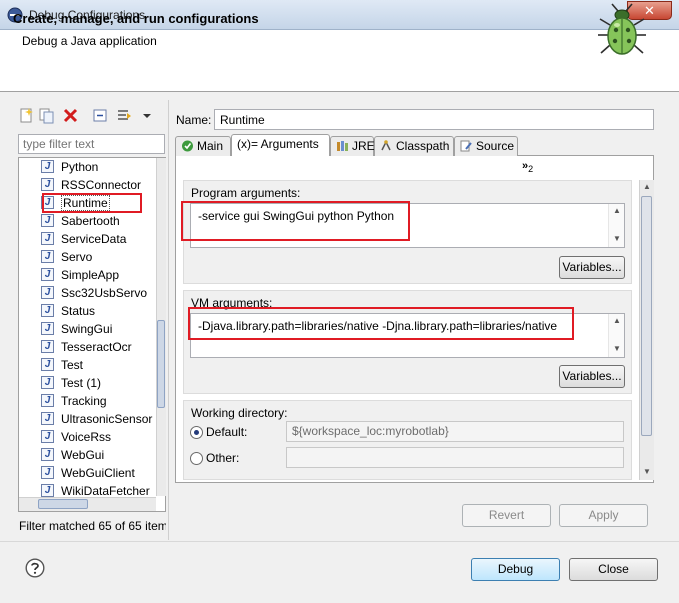 The image size is (679, 603). Describe the element at coordinates (622, 29) in the screenshot. I see `debug-bug-icon` at that location.